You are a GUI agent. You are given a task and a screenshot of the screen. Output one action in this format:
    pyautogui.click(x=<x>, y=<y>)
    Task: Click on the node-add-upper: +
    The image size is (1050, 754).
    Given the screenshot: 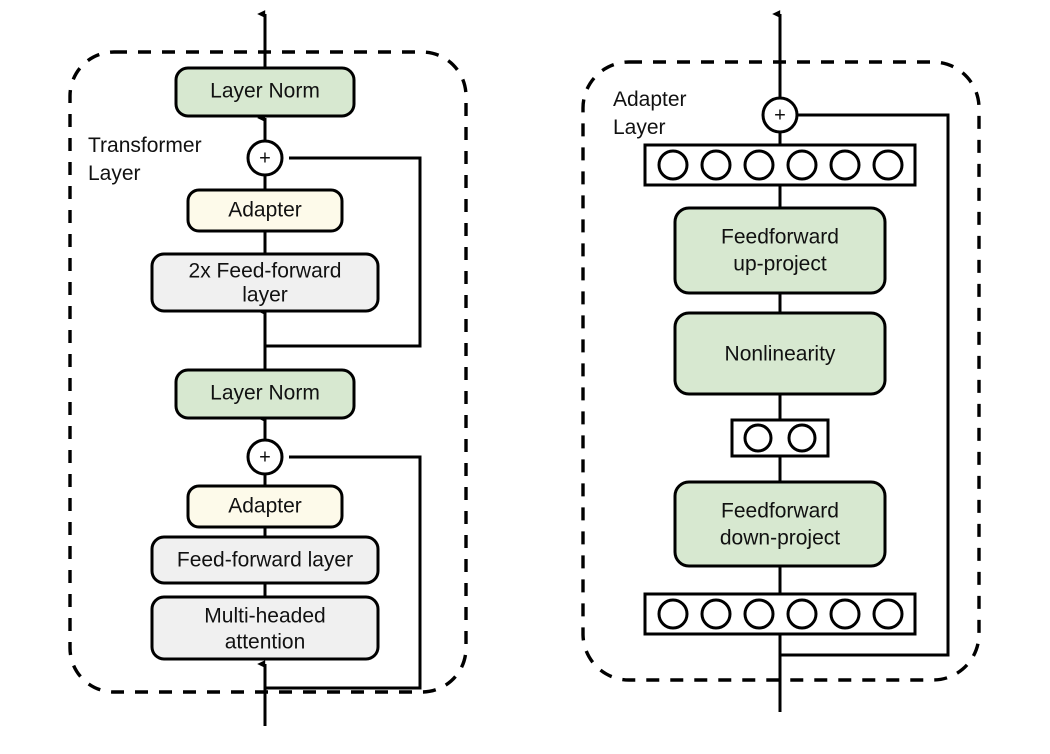 What is the action you would take?
    pyautogui.click(x=265, y=158)
    